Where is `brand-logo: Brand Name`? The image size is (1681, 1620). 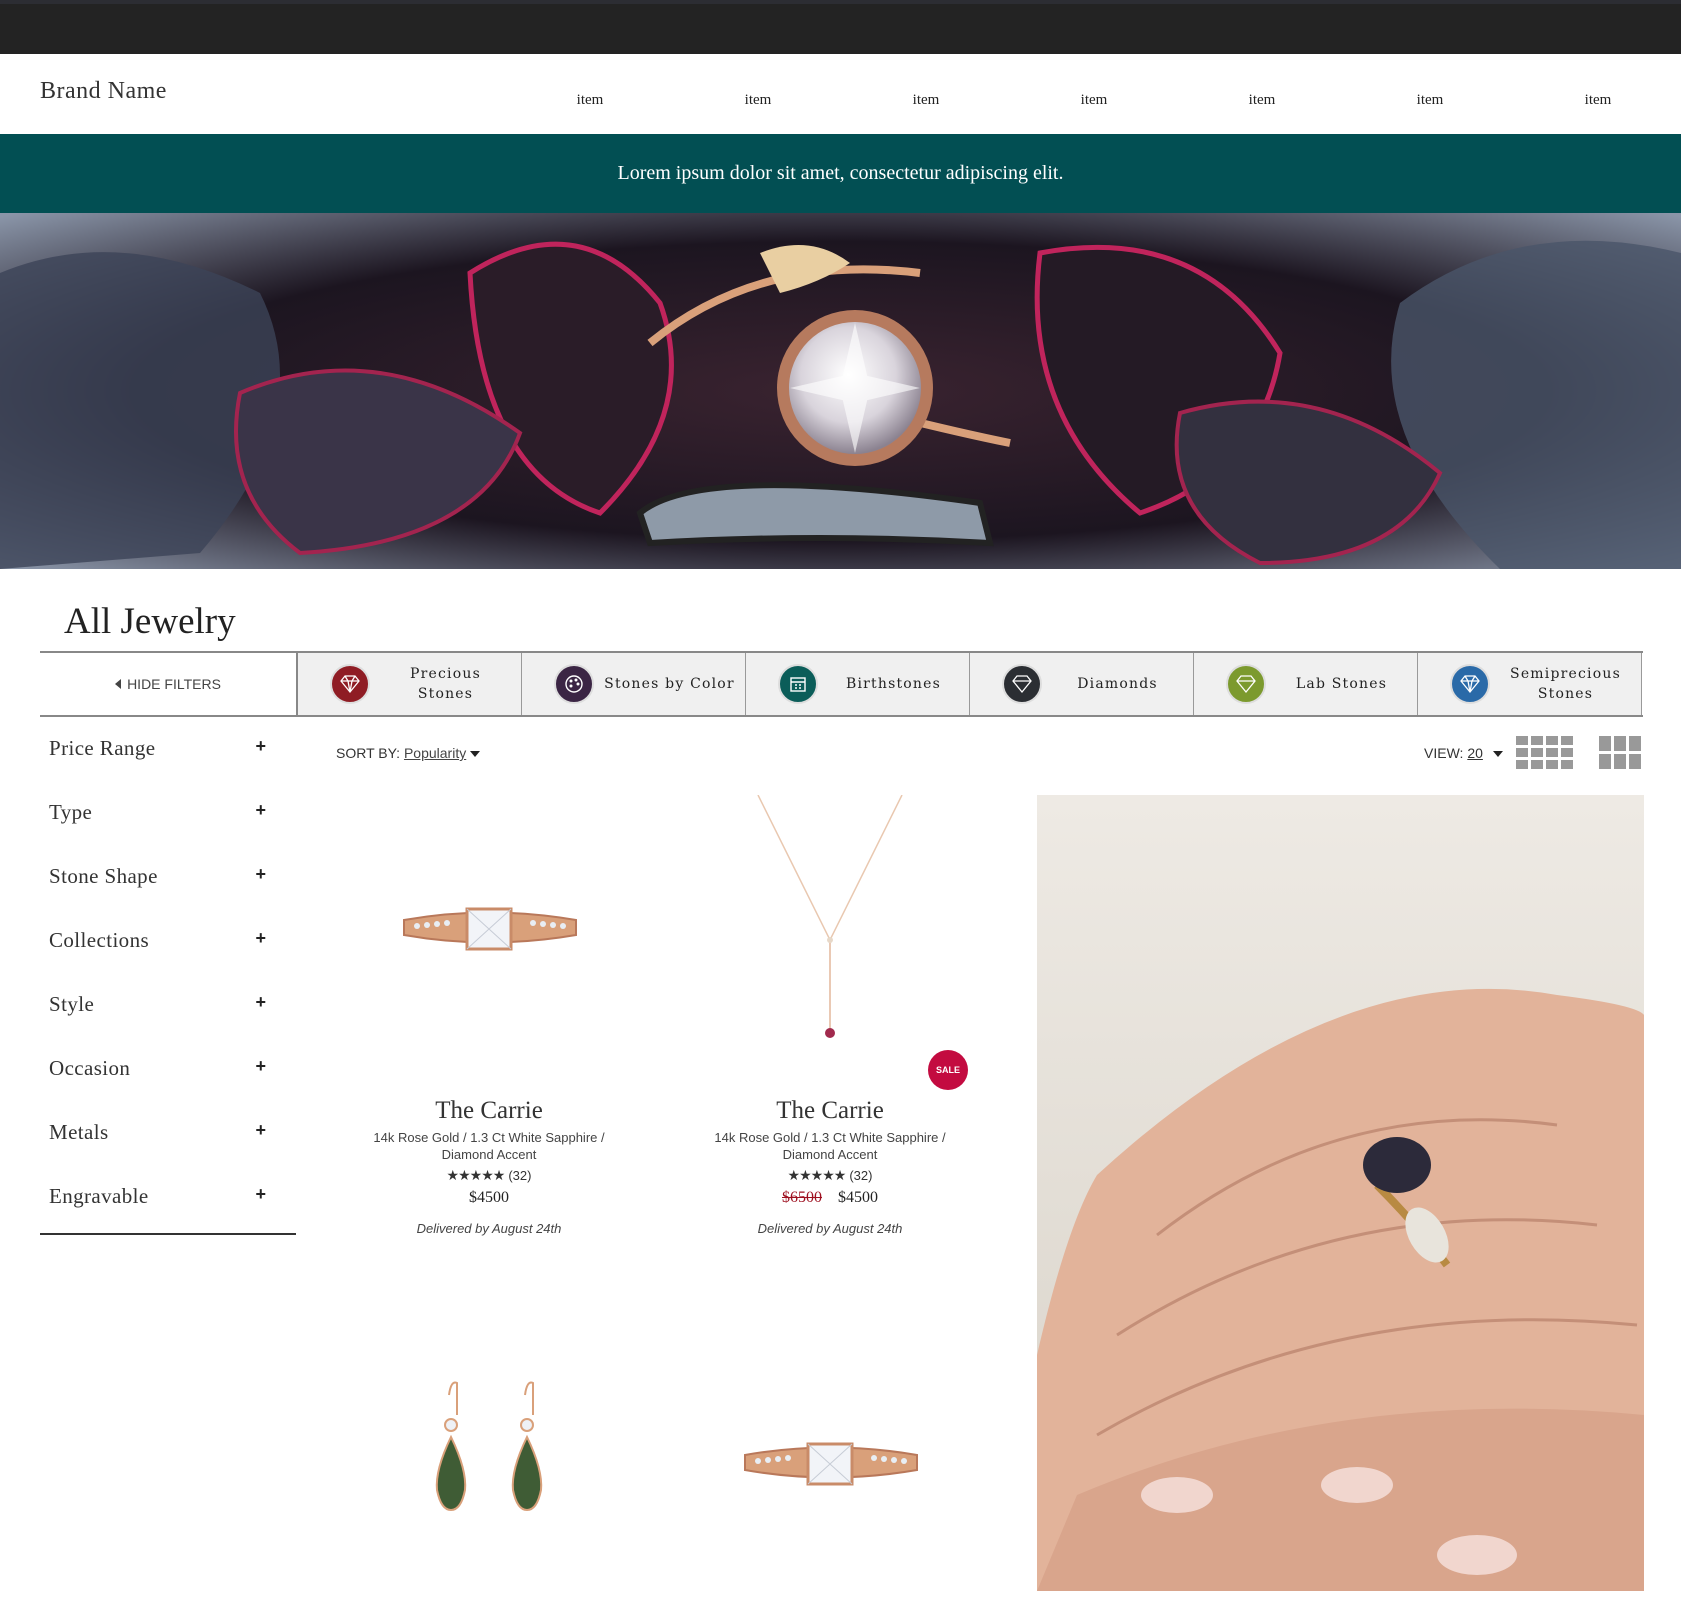 brand-logo: Brand Name is located at coordinates (103, 91).